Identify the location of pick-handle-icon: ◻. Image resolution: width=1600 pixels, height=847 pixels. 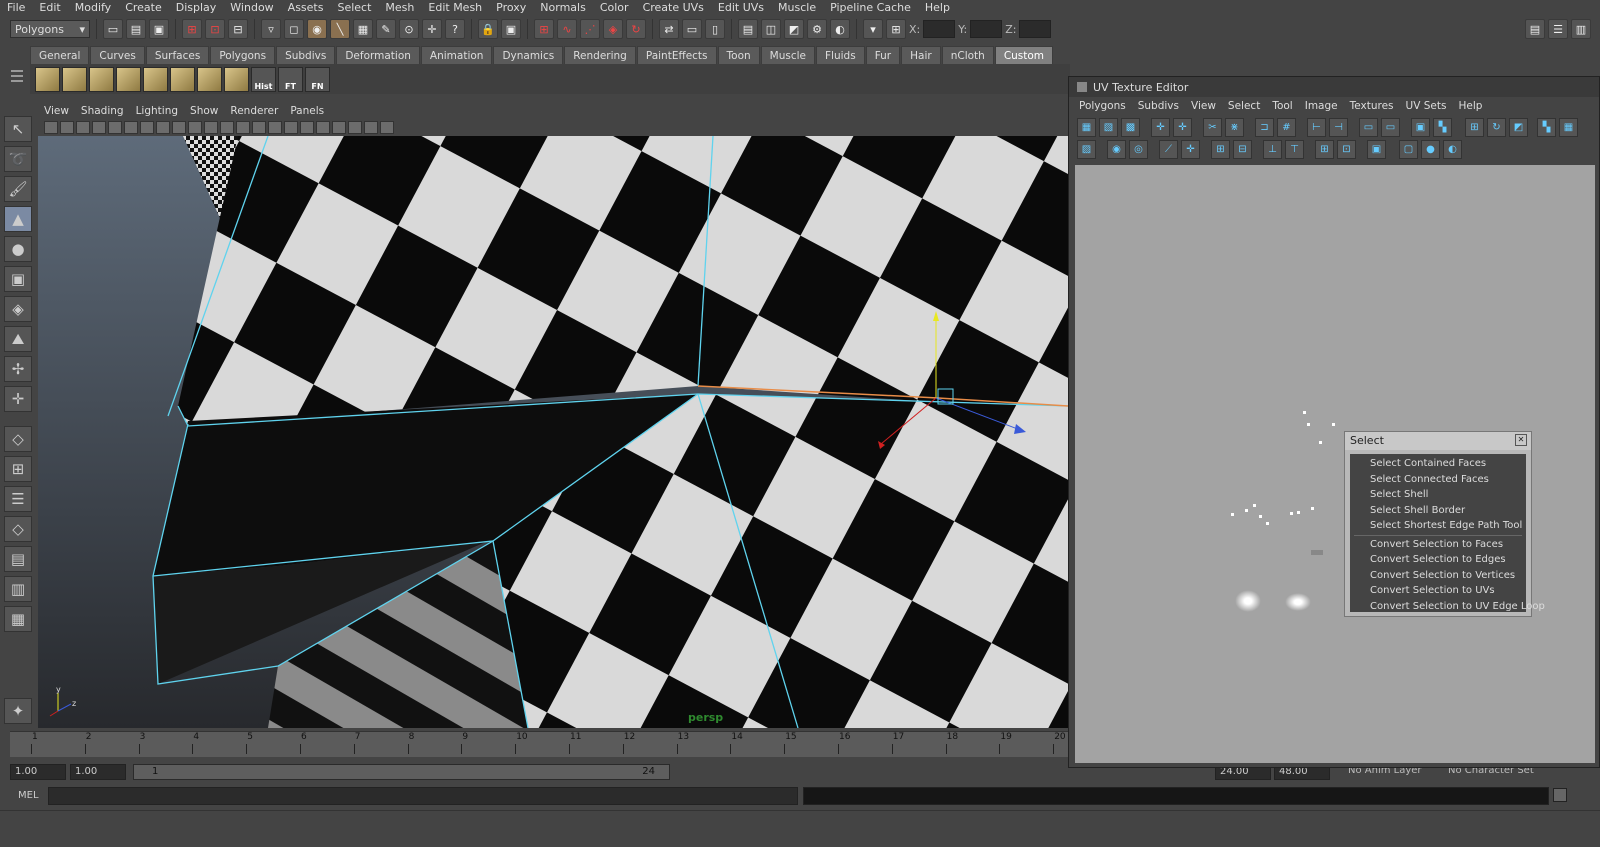
(294, 29).